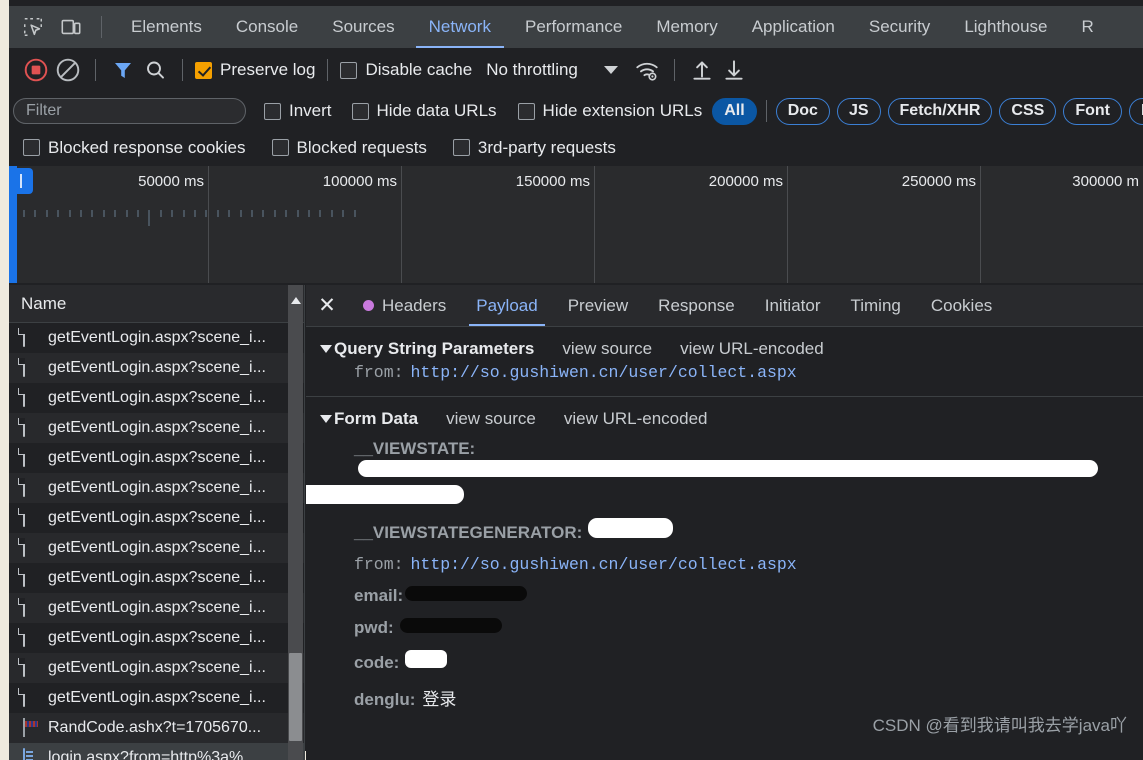 The width and height of the screenshot is (1143, 760). Describe the element at coordinates (506, 305) in the screenshot. I see `detail-tab-payload: Payload` at that location.